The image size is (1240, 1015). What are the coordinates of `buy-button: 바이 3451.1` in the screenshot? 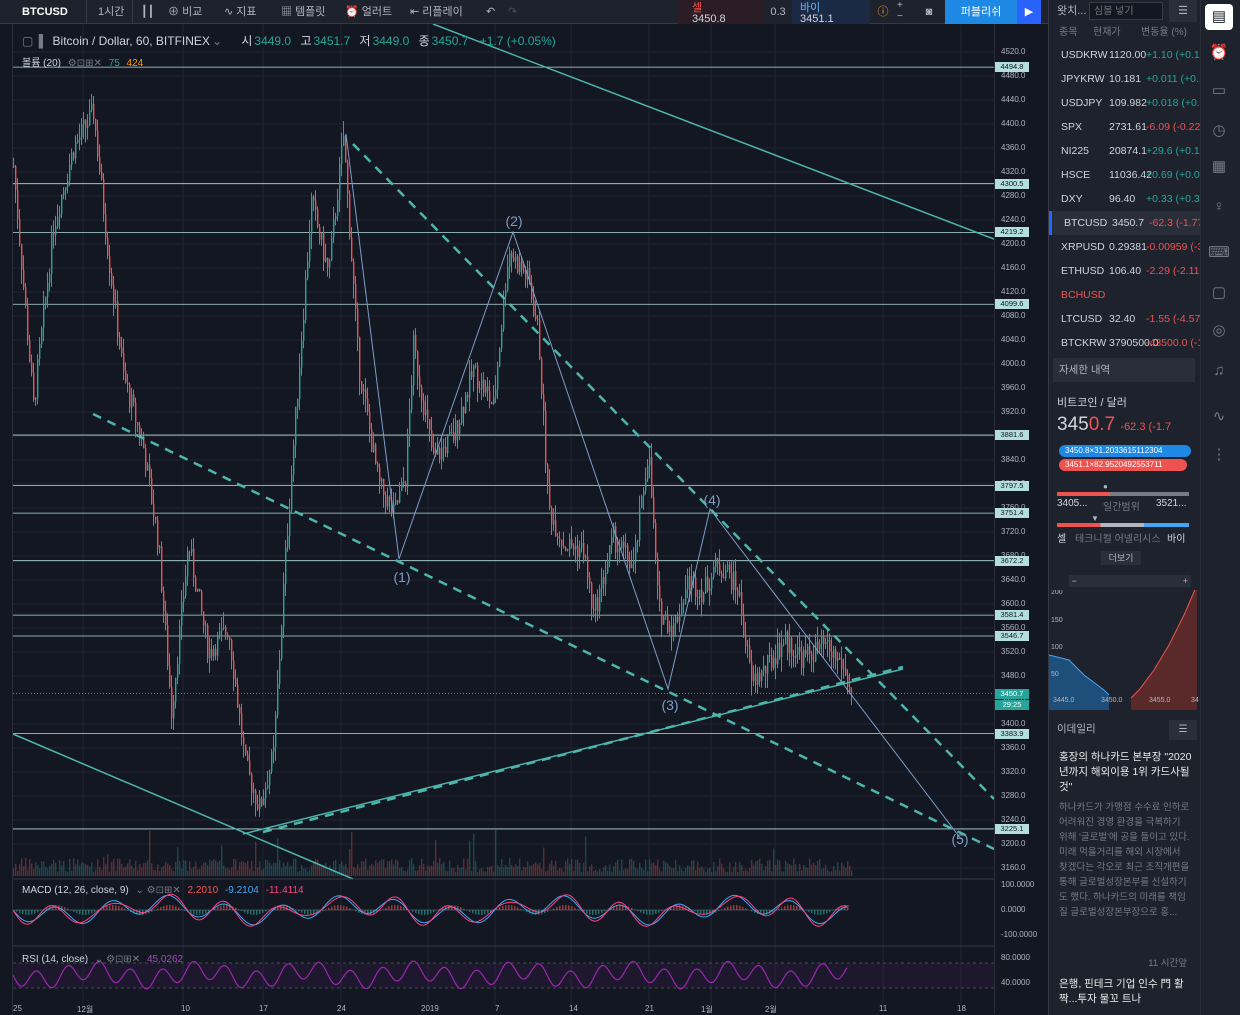 It's located at (831, 12).